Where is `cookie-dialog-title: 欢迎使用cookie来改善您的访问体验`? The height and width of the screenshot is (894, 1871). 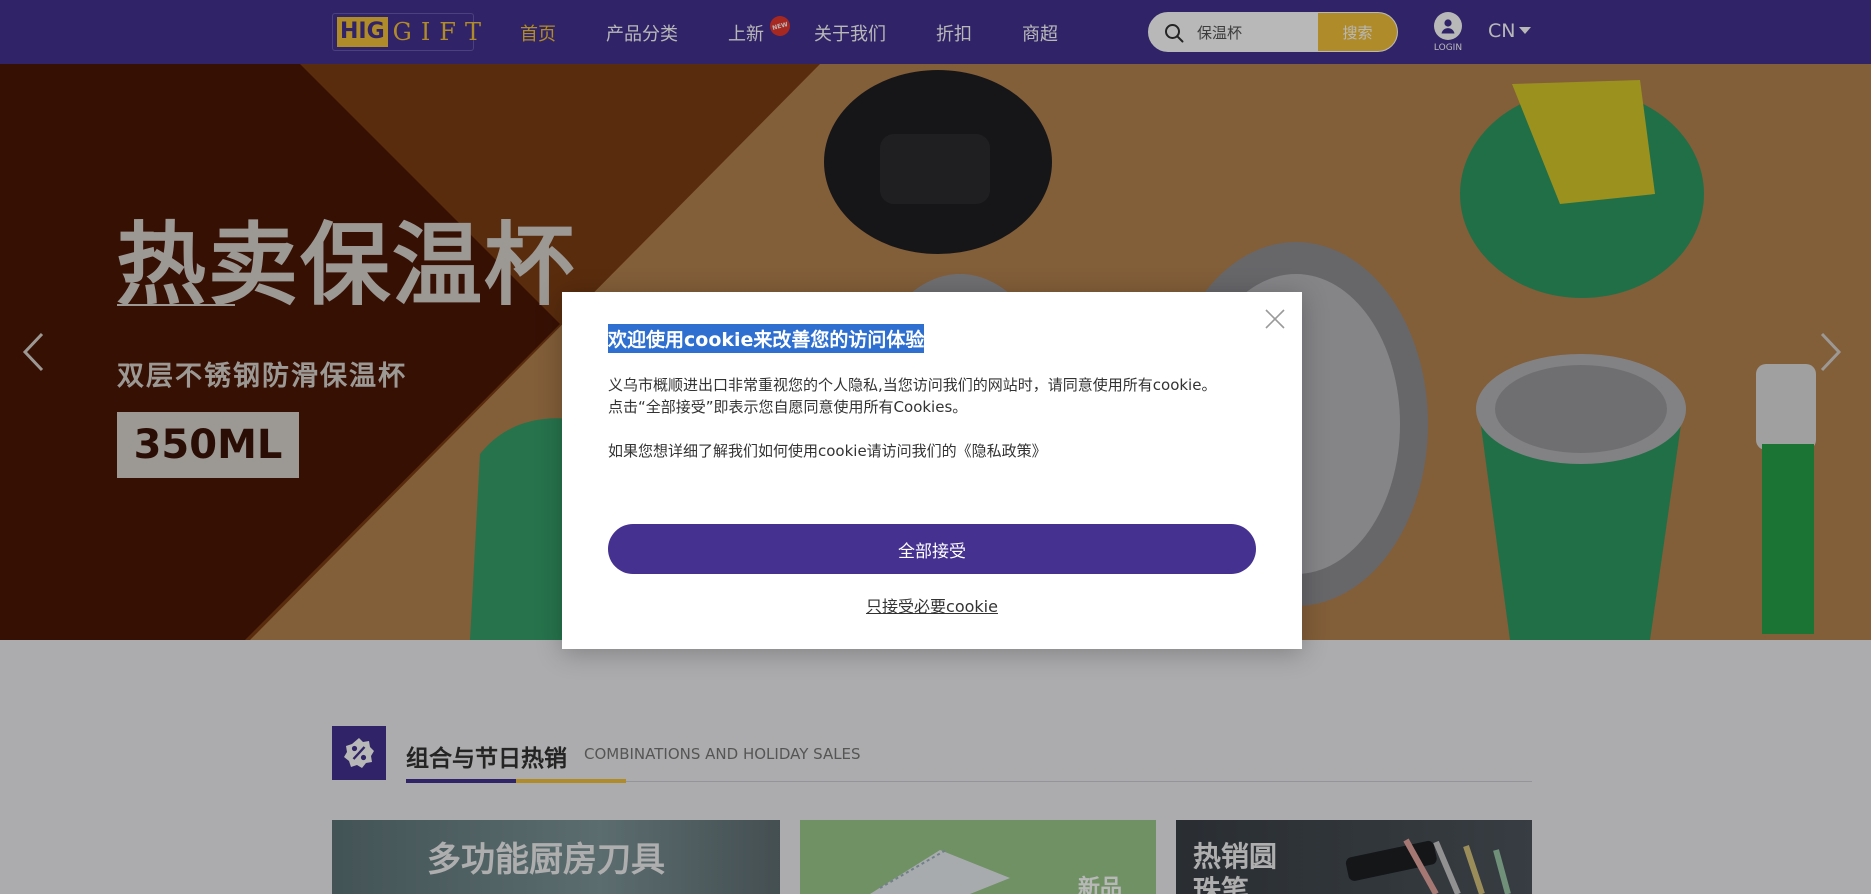
cookie-dialog-title: 欢迎使用cookie来改善您的访问体验 is located at coordinates (766, 338).